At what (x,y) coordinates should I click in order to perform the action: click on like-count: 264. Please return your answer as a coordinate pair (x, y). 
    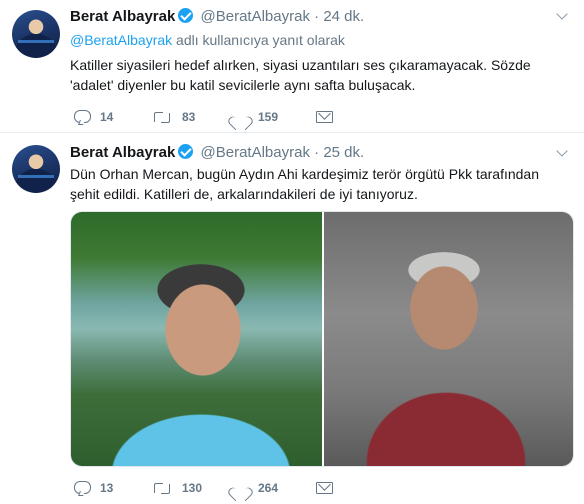
    Looking at the image, I should click on (268, 487).